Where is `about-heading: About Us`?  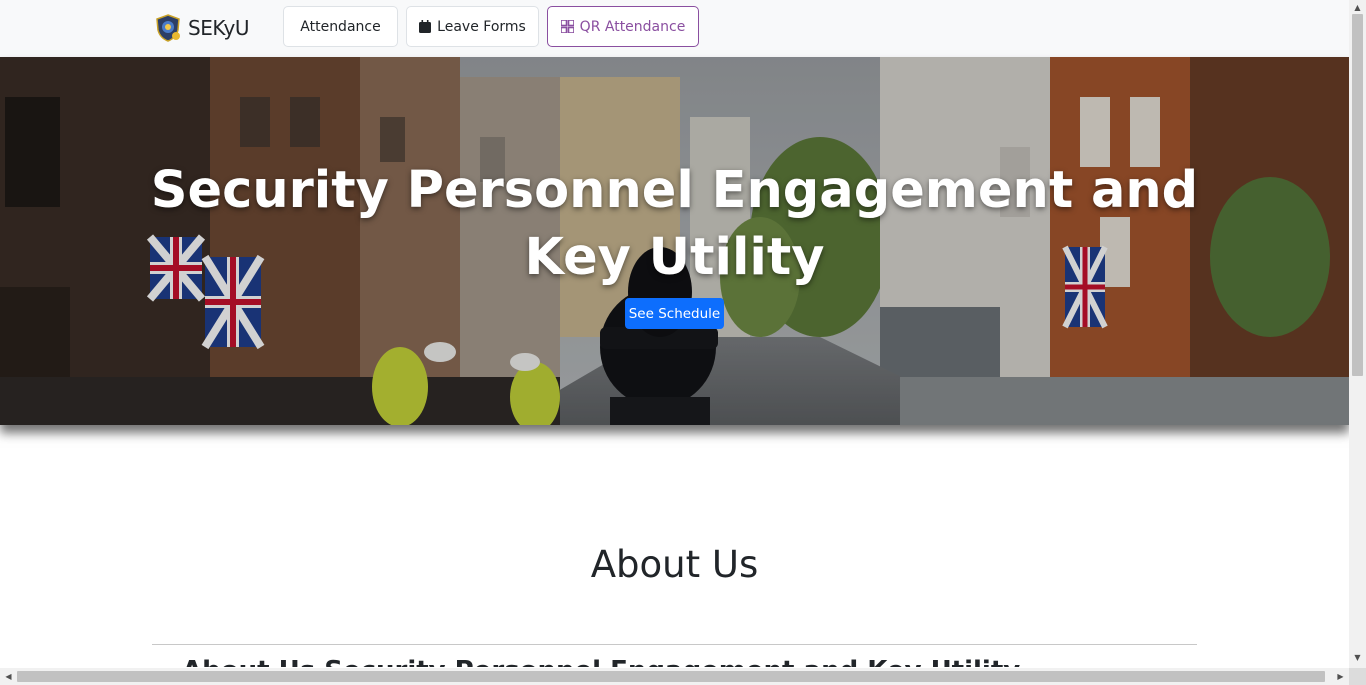
about-heading: About Us is located at coordinates (674, 564).